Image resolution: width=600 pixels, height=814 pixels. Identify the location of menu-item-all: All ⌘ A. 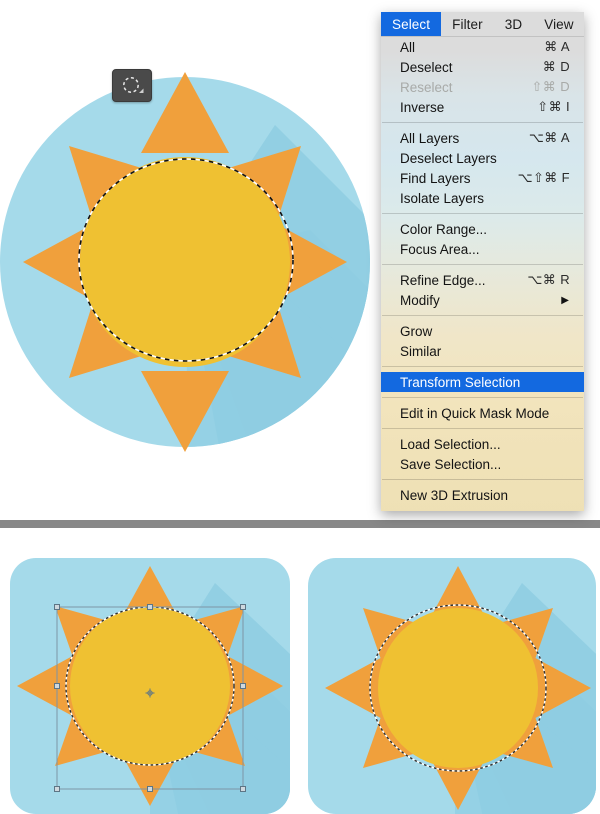
(482, 47).